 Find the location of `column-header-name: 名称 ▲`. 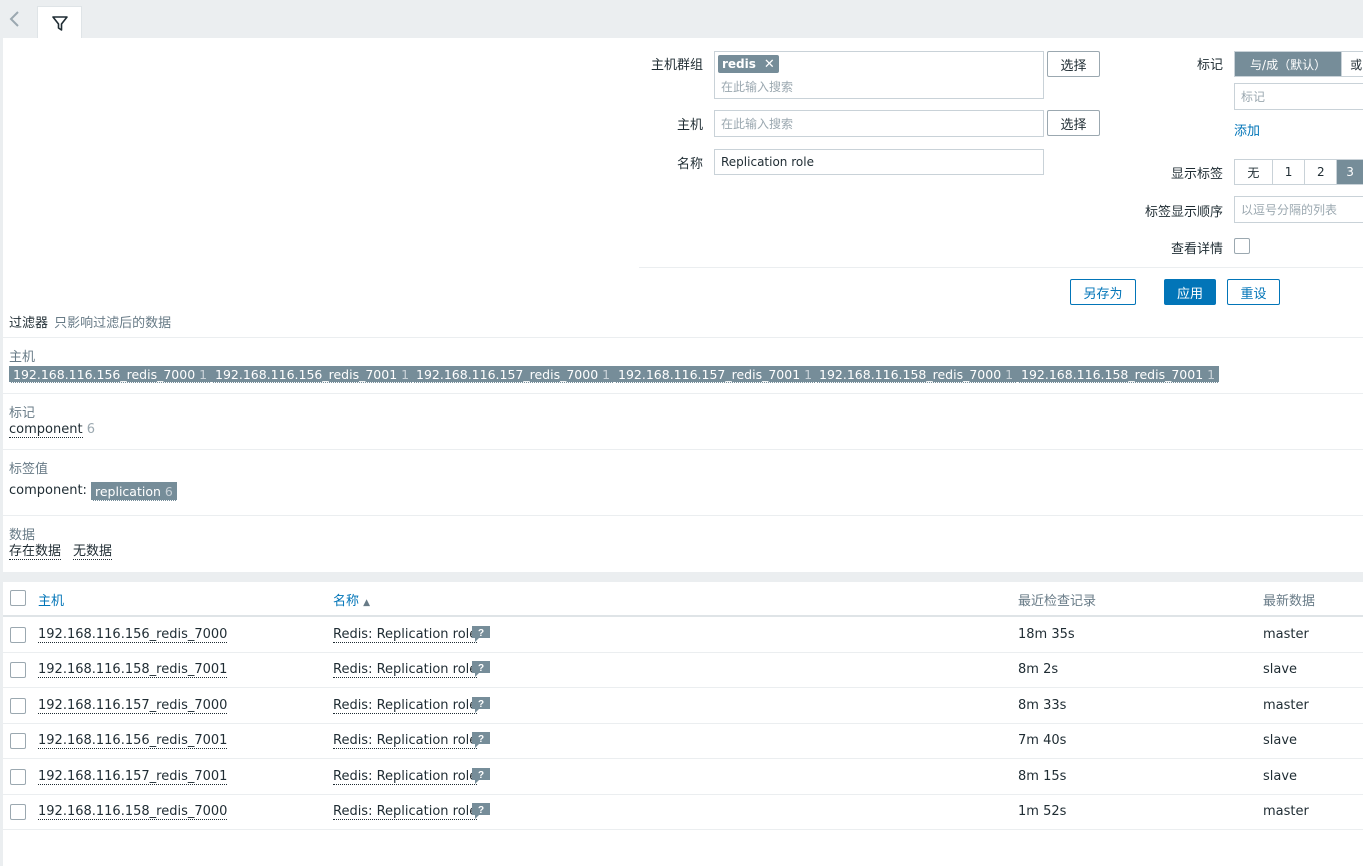

column-header-name: 名称 ▲ is located at coordinates (351, 599).